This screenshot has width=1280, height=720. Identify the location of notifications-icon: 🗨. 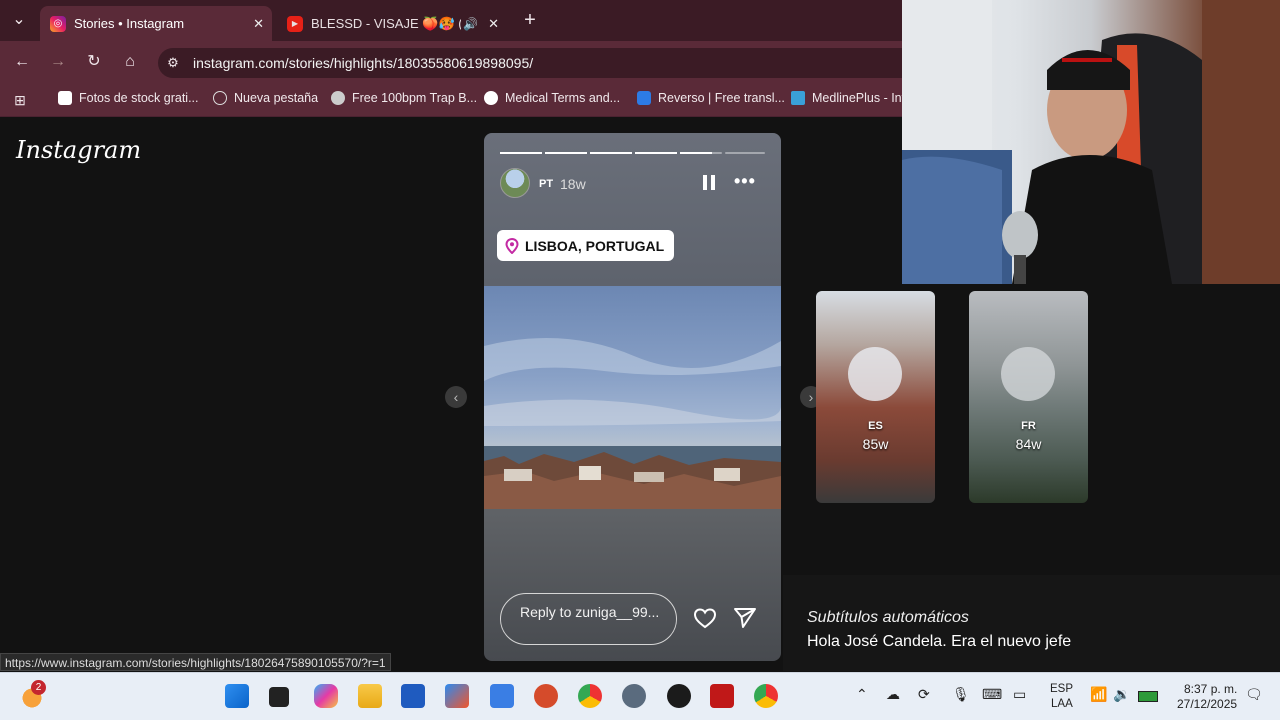
(1254, 694).